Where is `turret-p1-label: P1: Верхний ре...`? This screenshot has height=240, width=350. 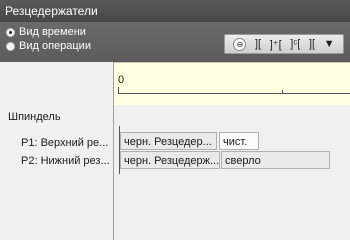
turret-p1-label: P1: Верхний ре... is located at coordinates (64, 143).